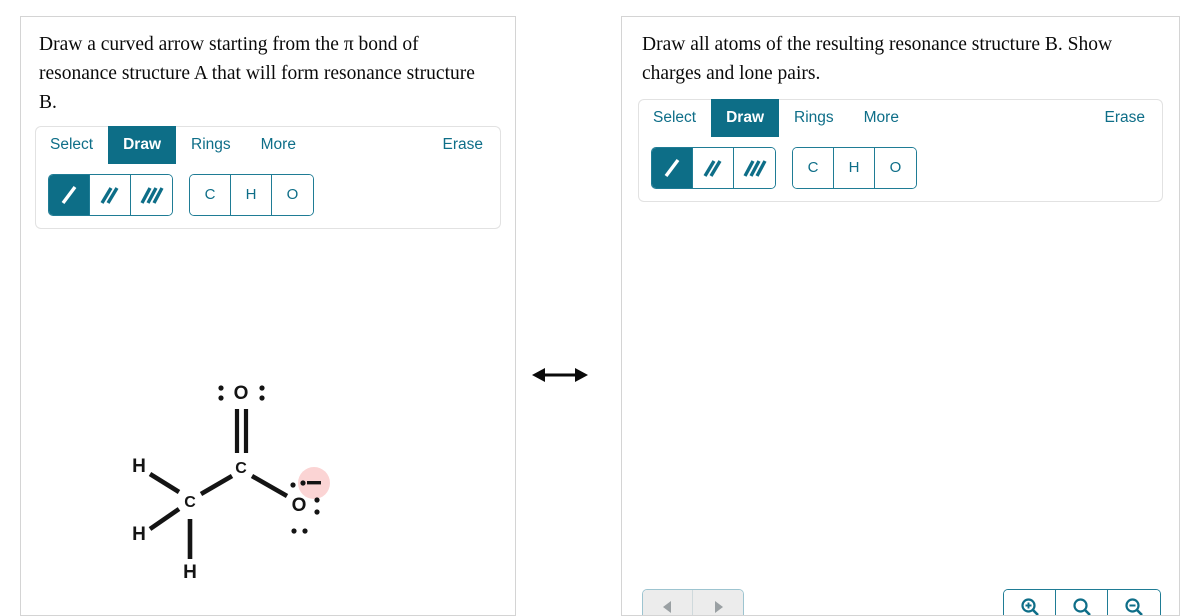 The width and height of the screenshot is (1200, 616). What do you see at coordinates (241, 393) in the screenshot?
I see `atom-label-o1: O` at bounding box center [241, 393].